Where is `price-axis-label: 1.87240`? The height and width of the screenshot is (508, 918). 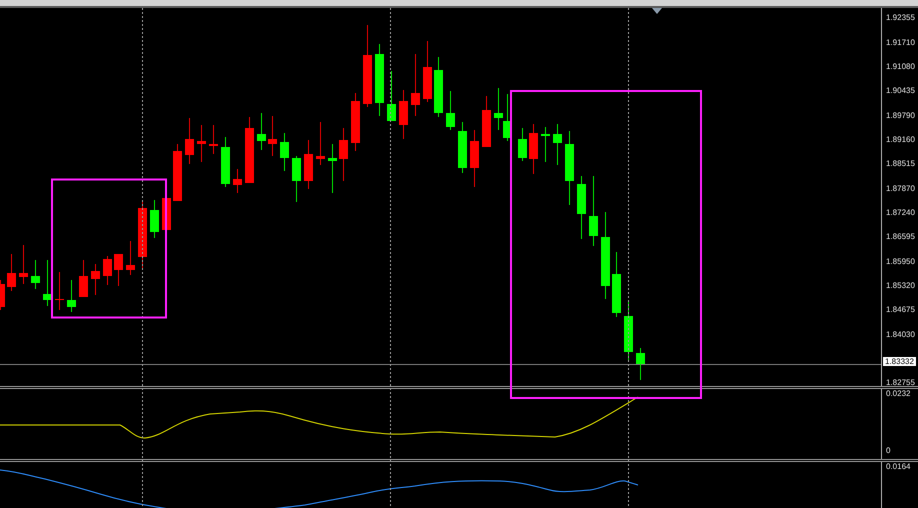
price-axis-label: 1.87240 is located at coordinates (900, 213).